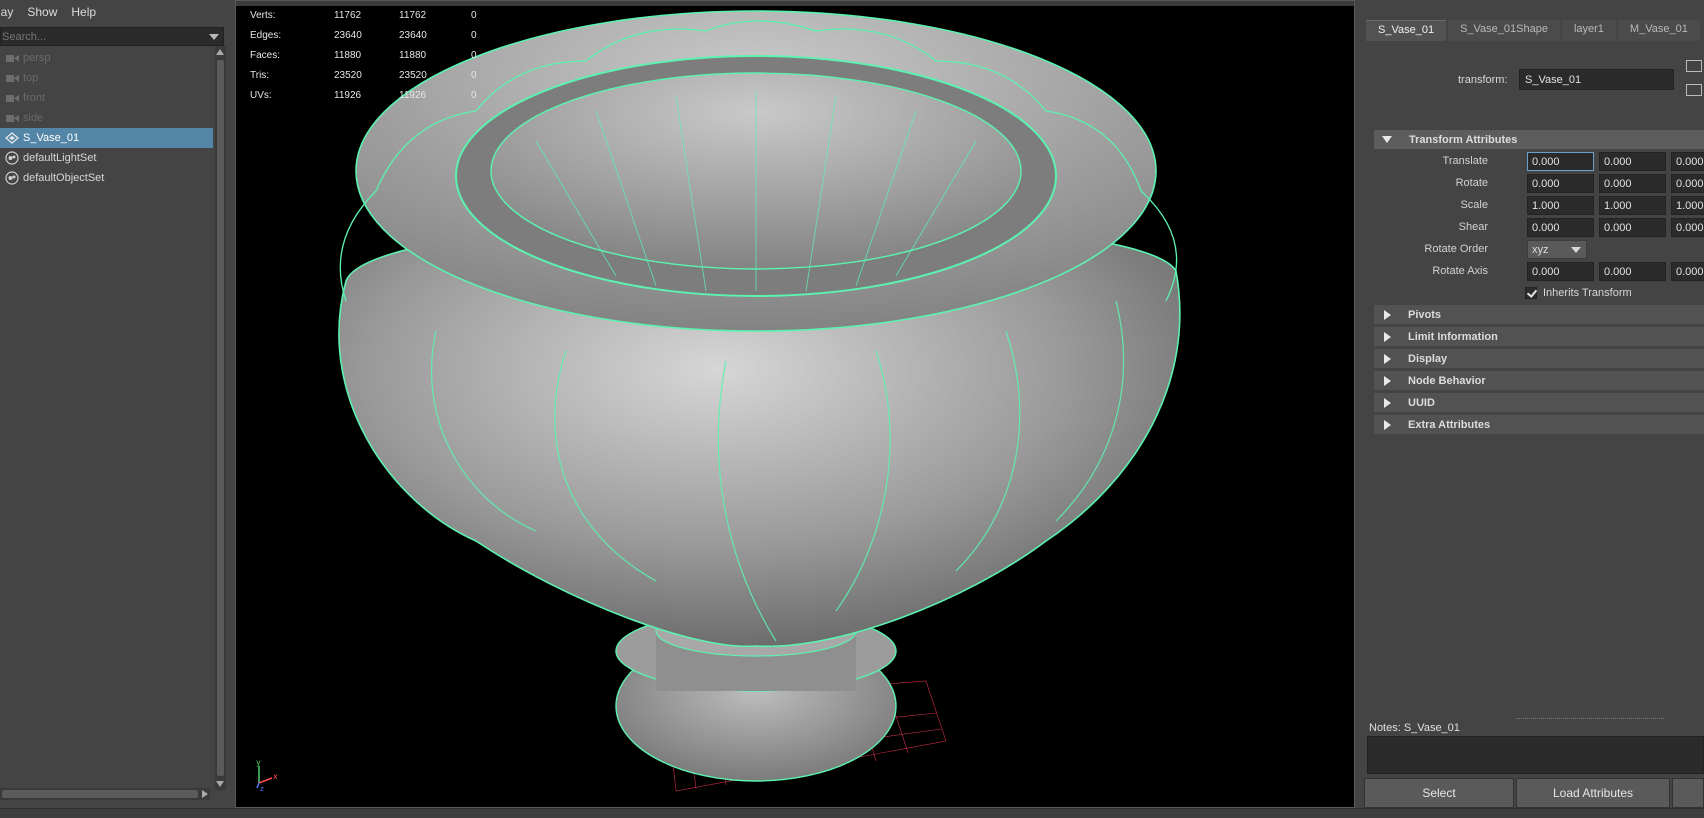 This screenshot has height=818, width=1704. I want to click on outliner-item-label: S_Vase_01, so click(51, 138).